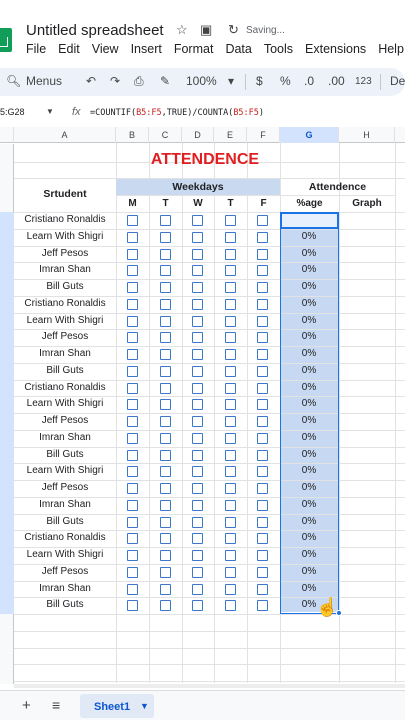 This screenshot has width=405, height=720. I want to click on sheet-title: ATTENDENCE, so click(205, 160).